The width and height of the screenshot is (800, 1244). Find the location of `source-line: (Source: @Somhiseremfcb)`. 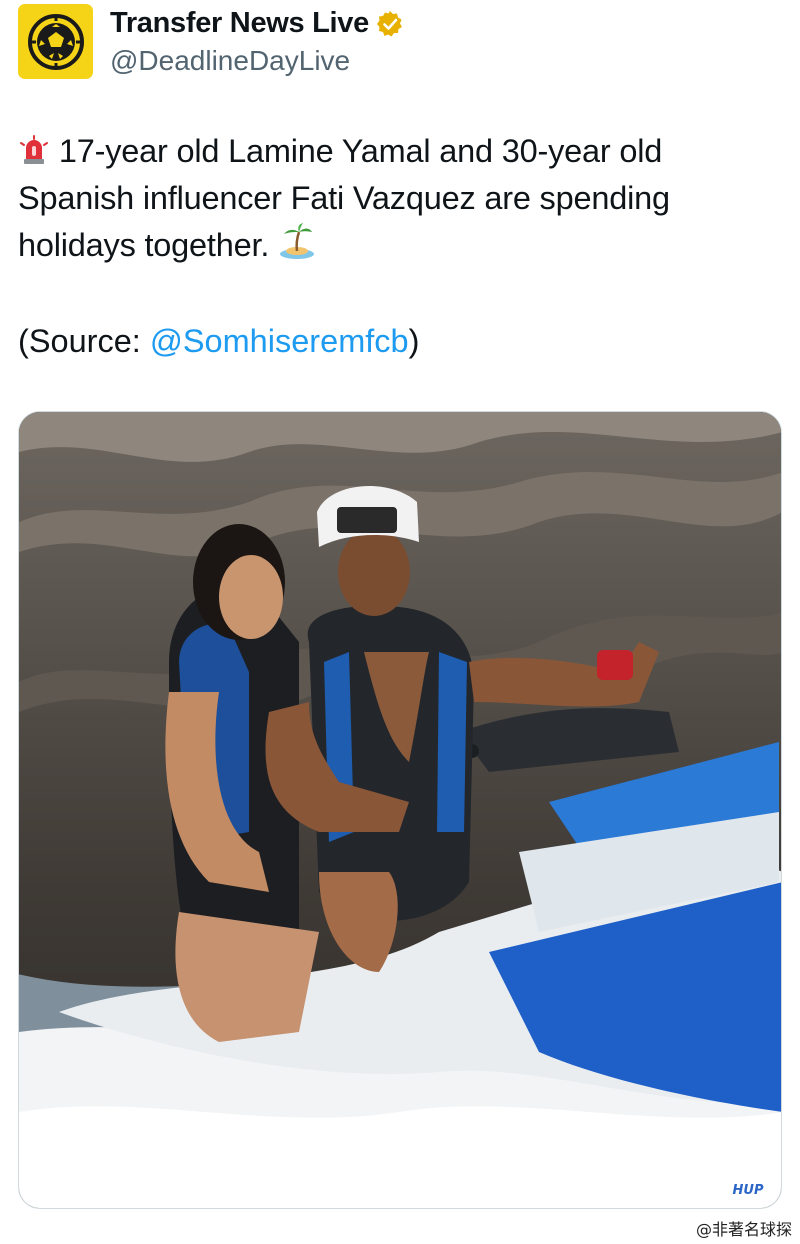

source-line: (Source: @Somhiseremfcb) is located at coordinates (218, 341).